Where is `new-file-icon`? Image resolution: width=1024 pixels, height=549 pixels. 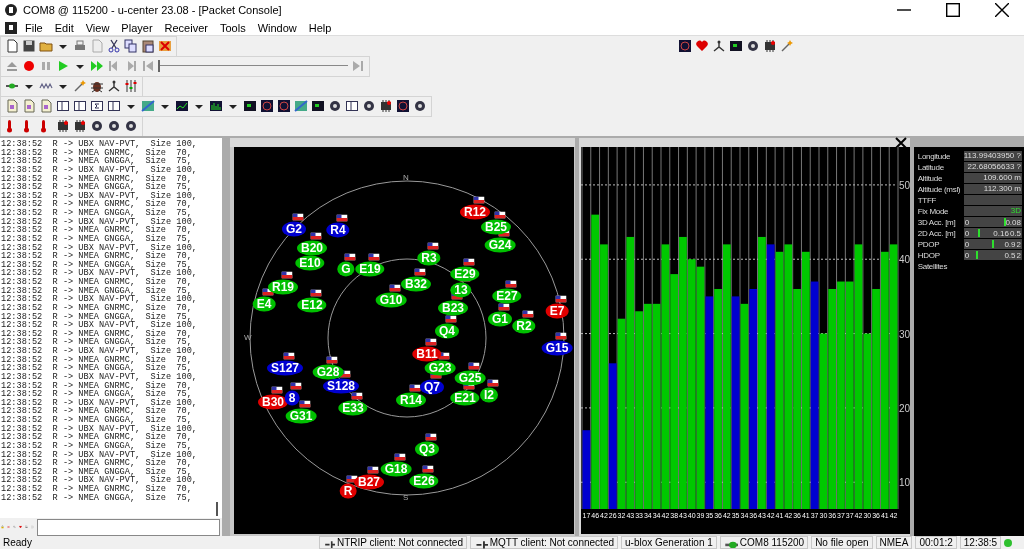
new-file-icon is located at coordinates (12, 46).